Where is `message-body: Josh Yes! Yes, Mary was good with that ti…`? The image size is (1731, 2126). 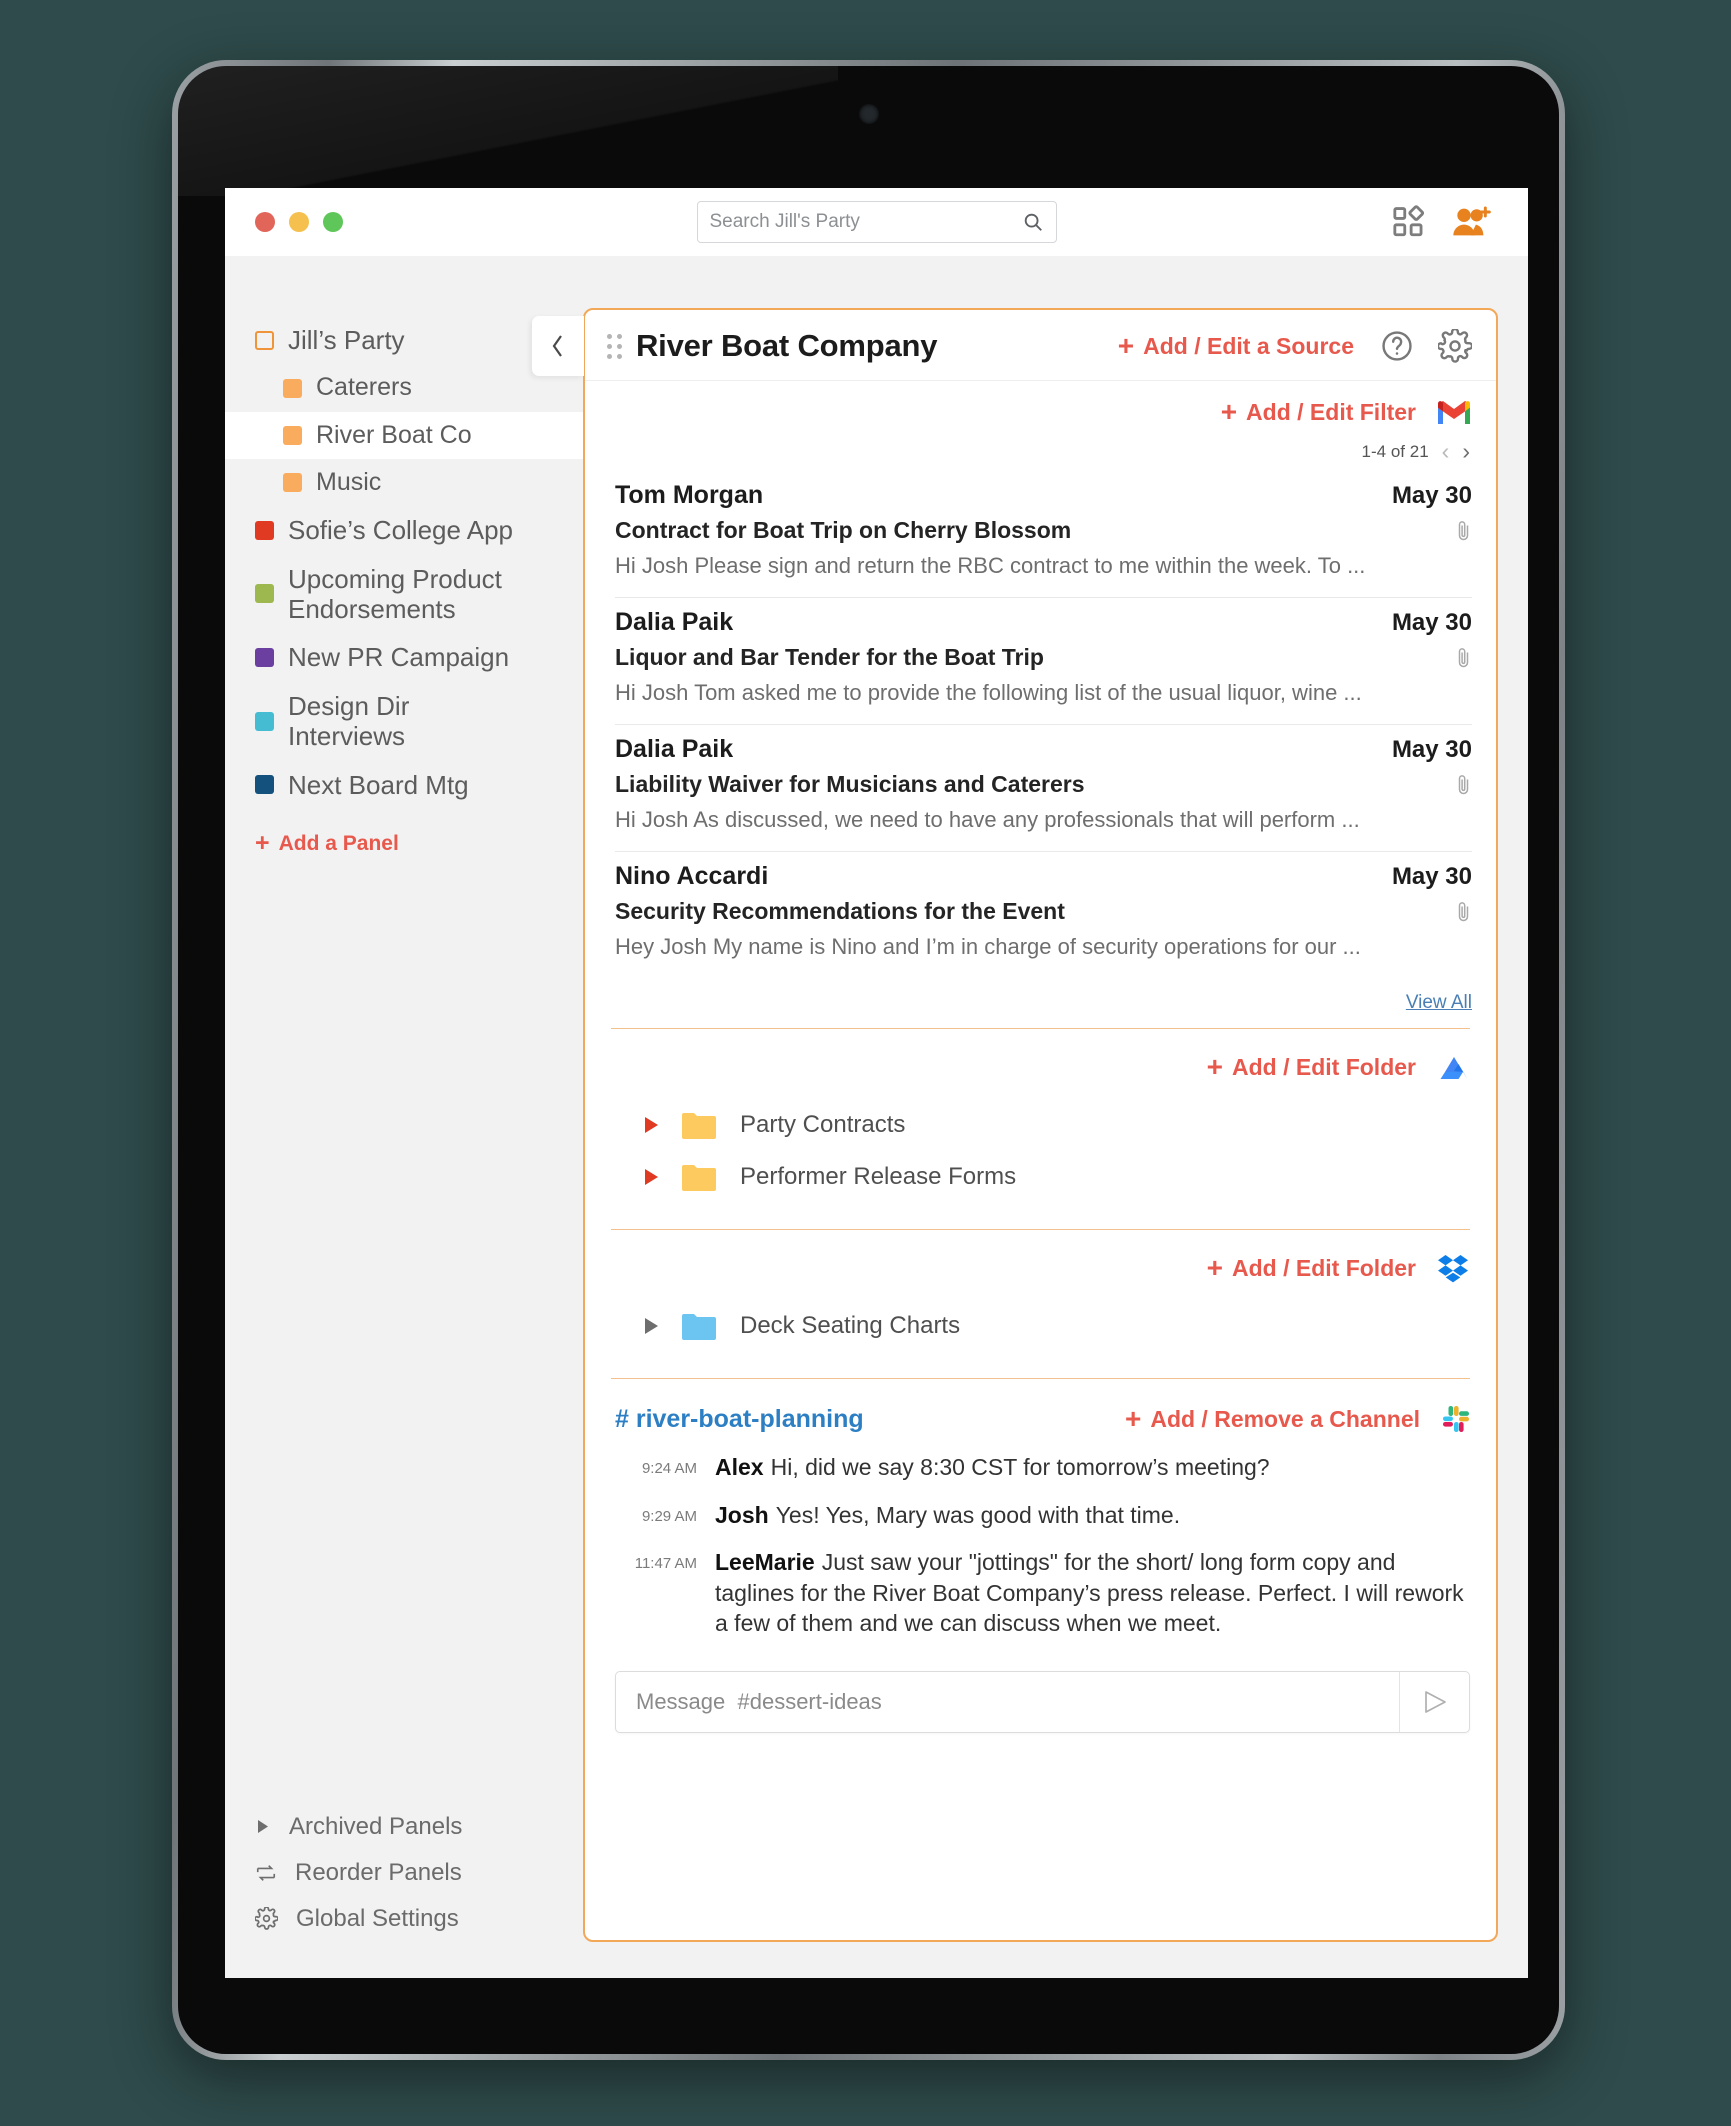
message-body: Josh Yes! Yes, Mary was good with that ti… is located at coordinates (947, 1515).